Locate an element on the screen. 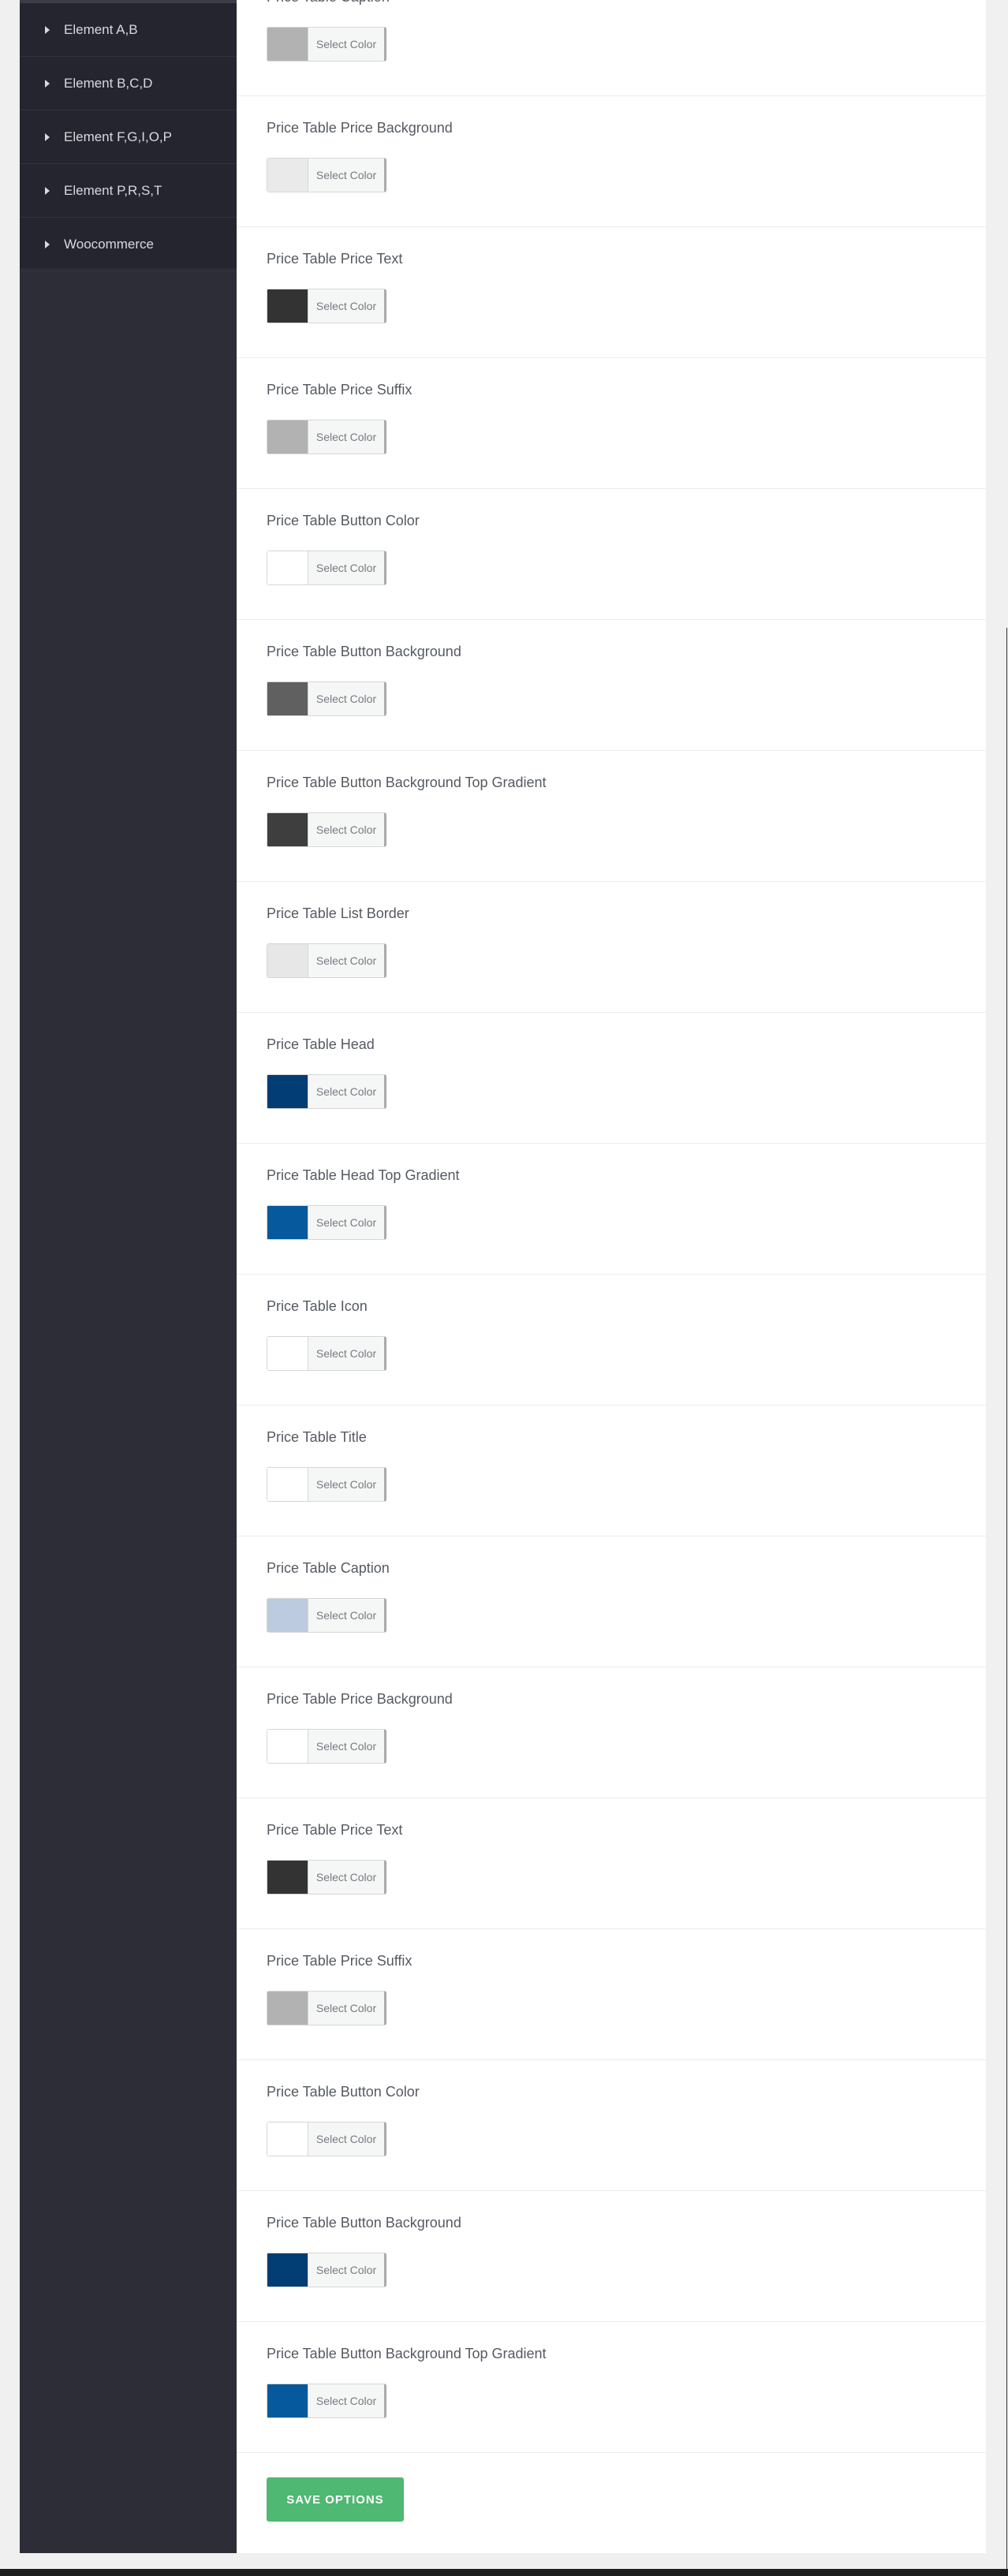 The width and height of the screenshot is (1008, 2576). color-option-label: Price Table Caption is located at coordinates (328, 1568).